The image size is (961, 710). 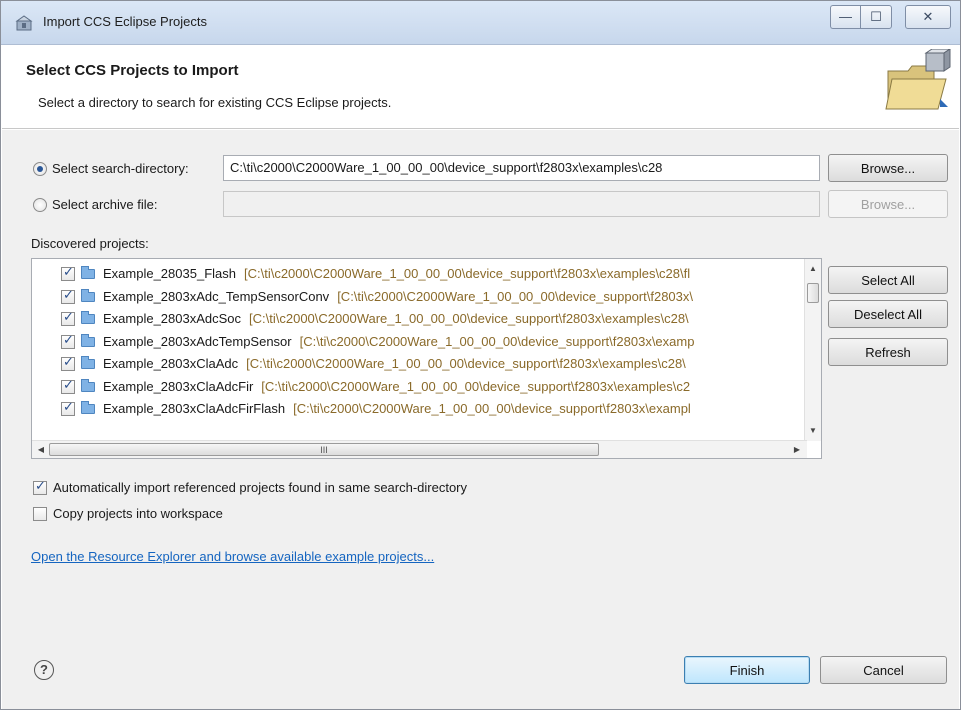 I want to click on horizontal-scrollbar: ◀ III ▶, so click(x=419, y=449).